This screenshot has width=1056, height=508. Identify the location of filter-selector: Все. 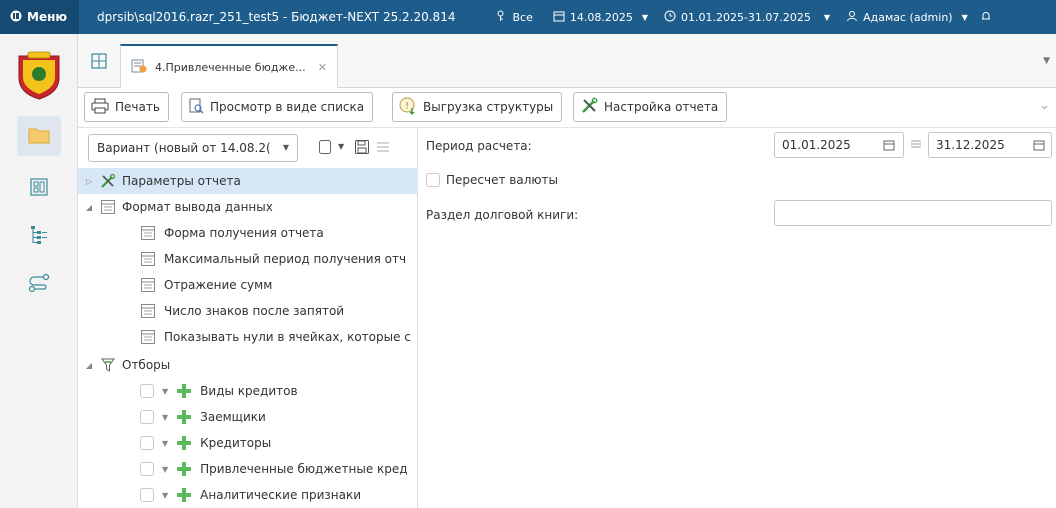
(515, 17).